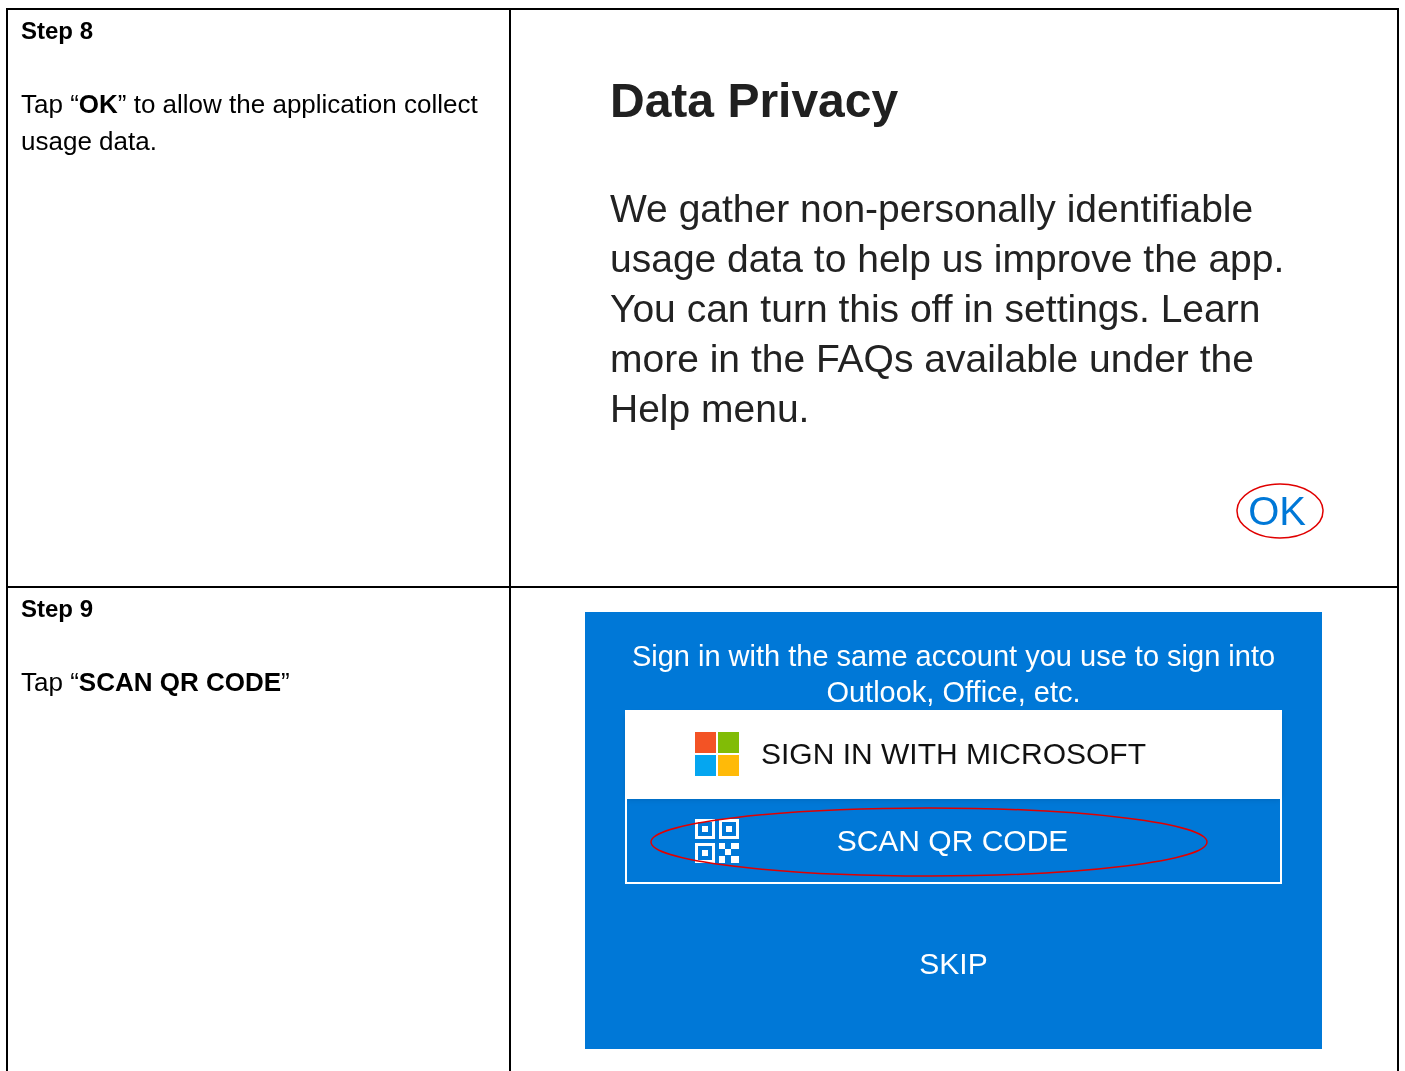 The width and height of the screenshot is (1405, 1071). What do you see at coordinates (755, 101) in the screenshot?
I see `dialog-title: Data Privacy` at bounding box center [755, 101].